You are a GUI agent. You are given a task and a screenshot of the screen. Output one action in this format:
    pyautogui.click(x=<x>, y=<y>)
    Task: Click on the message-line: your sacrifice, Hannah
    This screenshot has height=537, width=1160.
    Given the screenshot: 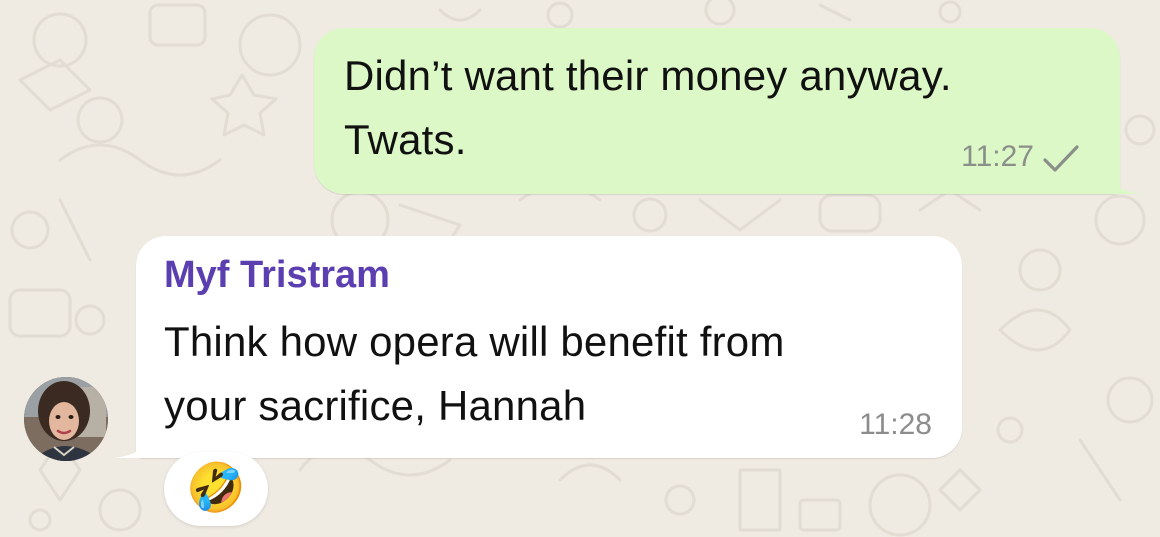 What is the action you would take?
    pyautogui.click(x=375, y=405)
    